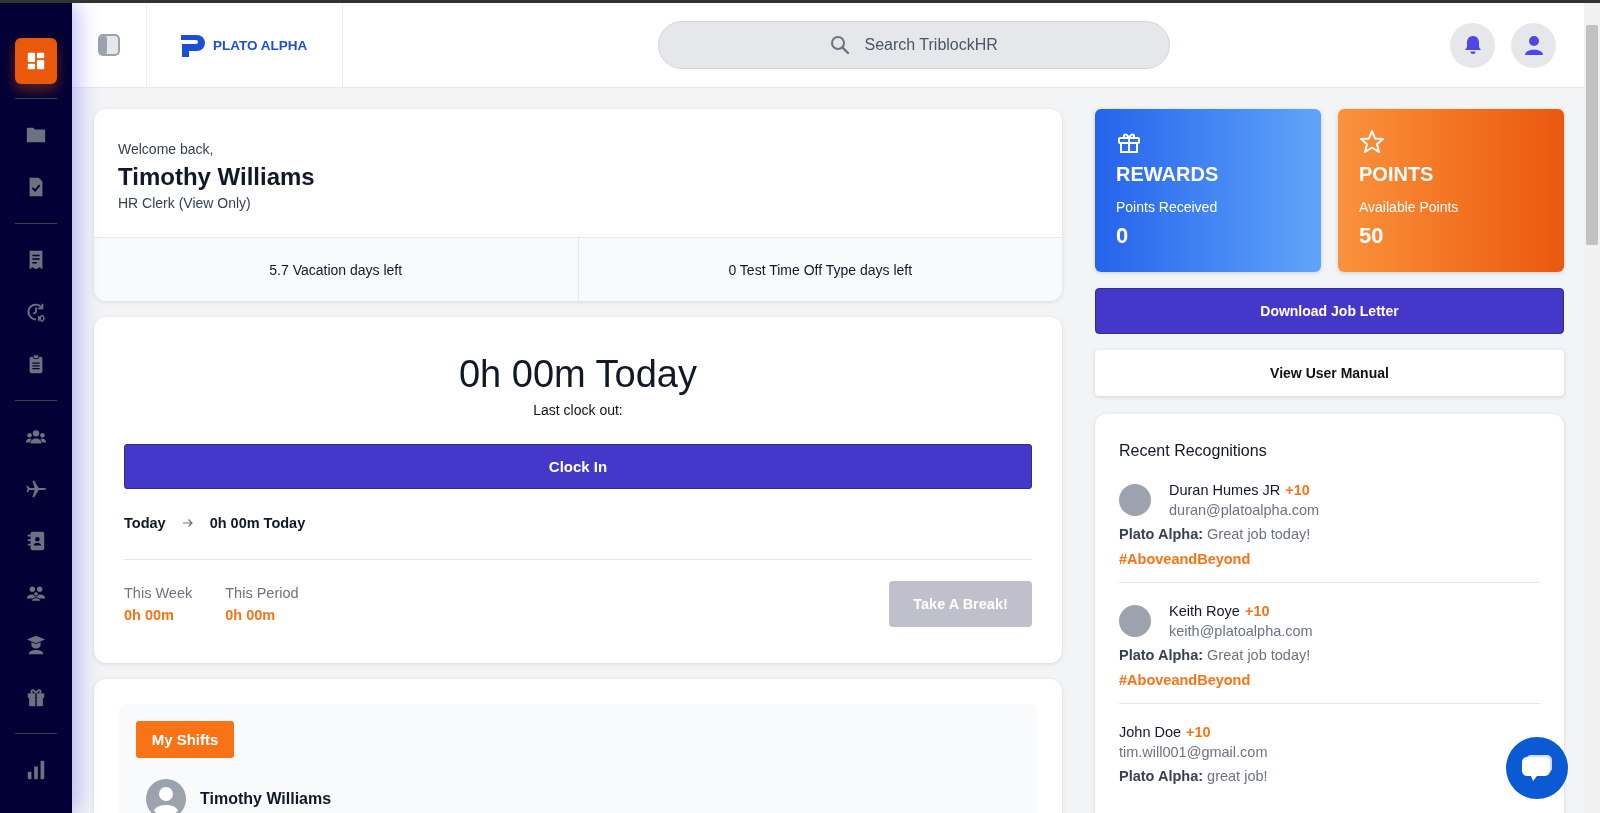 The image size is (1600, 813). I want to click on graduate-icon, so click(36, 645).